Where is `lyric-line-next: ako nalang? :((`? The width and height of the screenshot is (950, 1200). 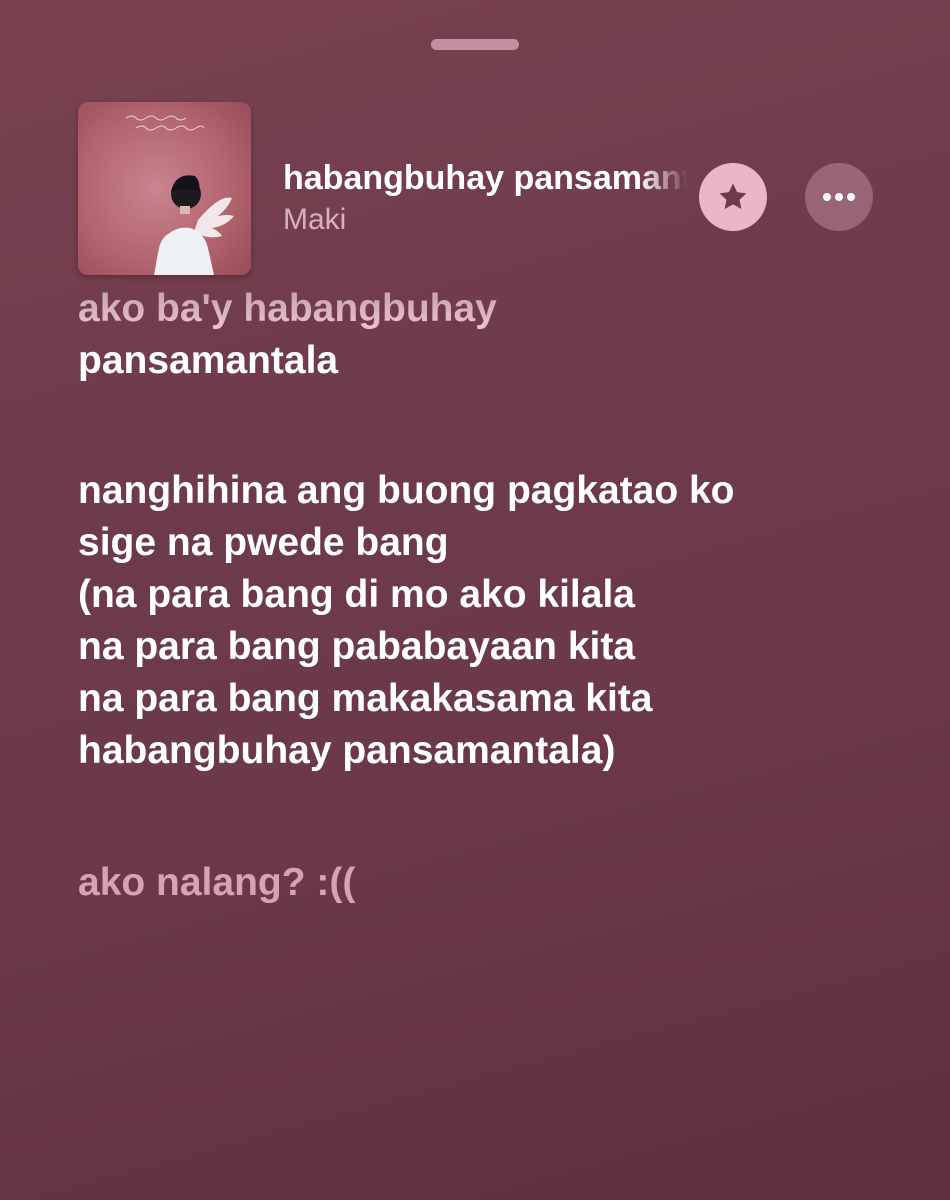
lyric-line-next: ako nalang? :(( is located at coordinates (508, 883).